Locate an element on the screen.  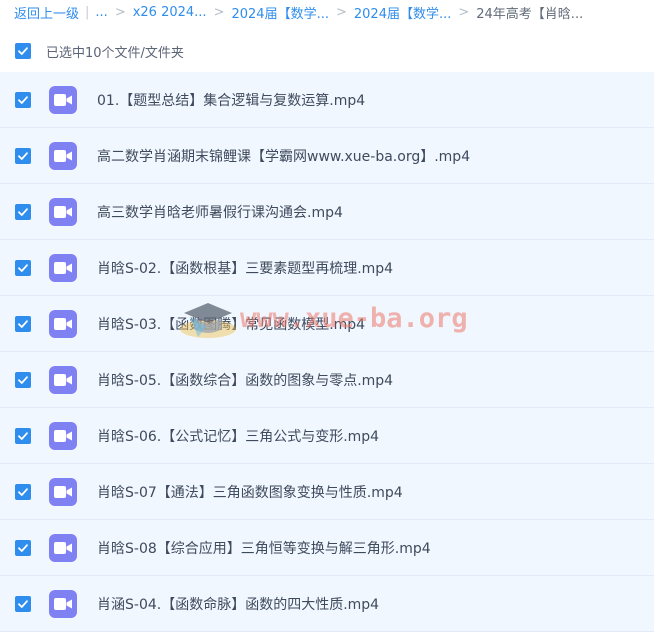
back-link: 返回上一级 is located at coordinates (46, 12).